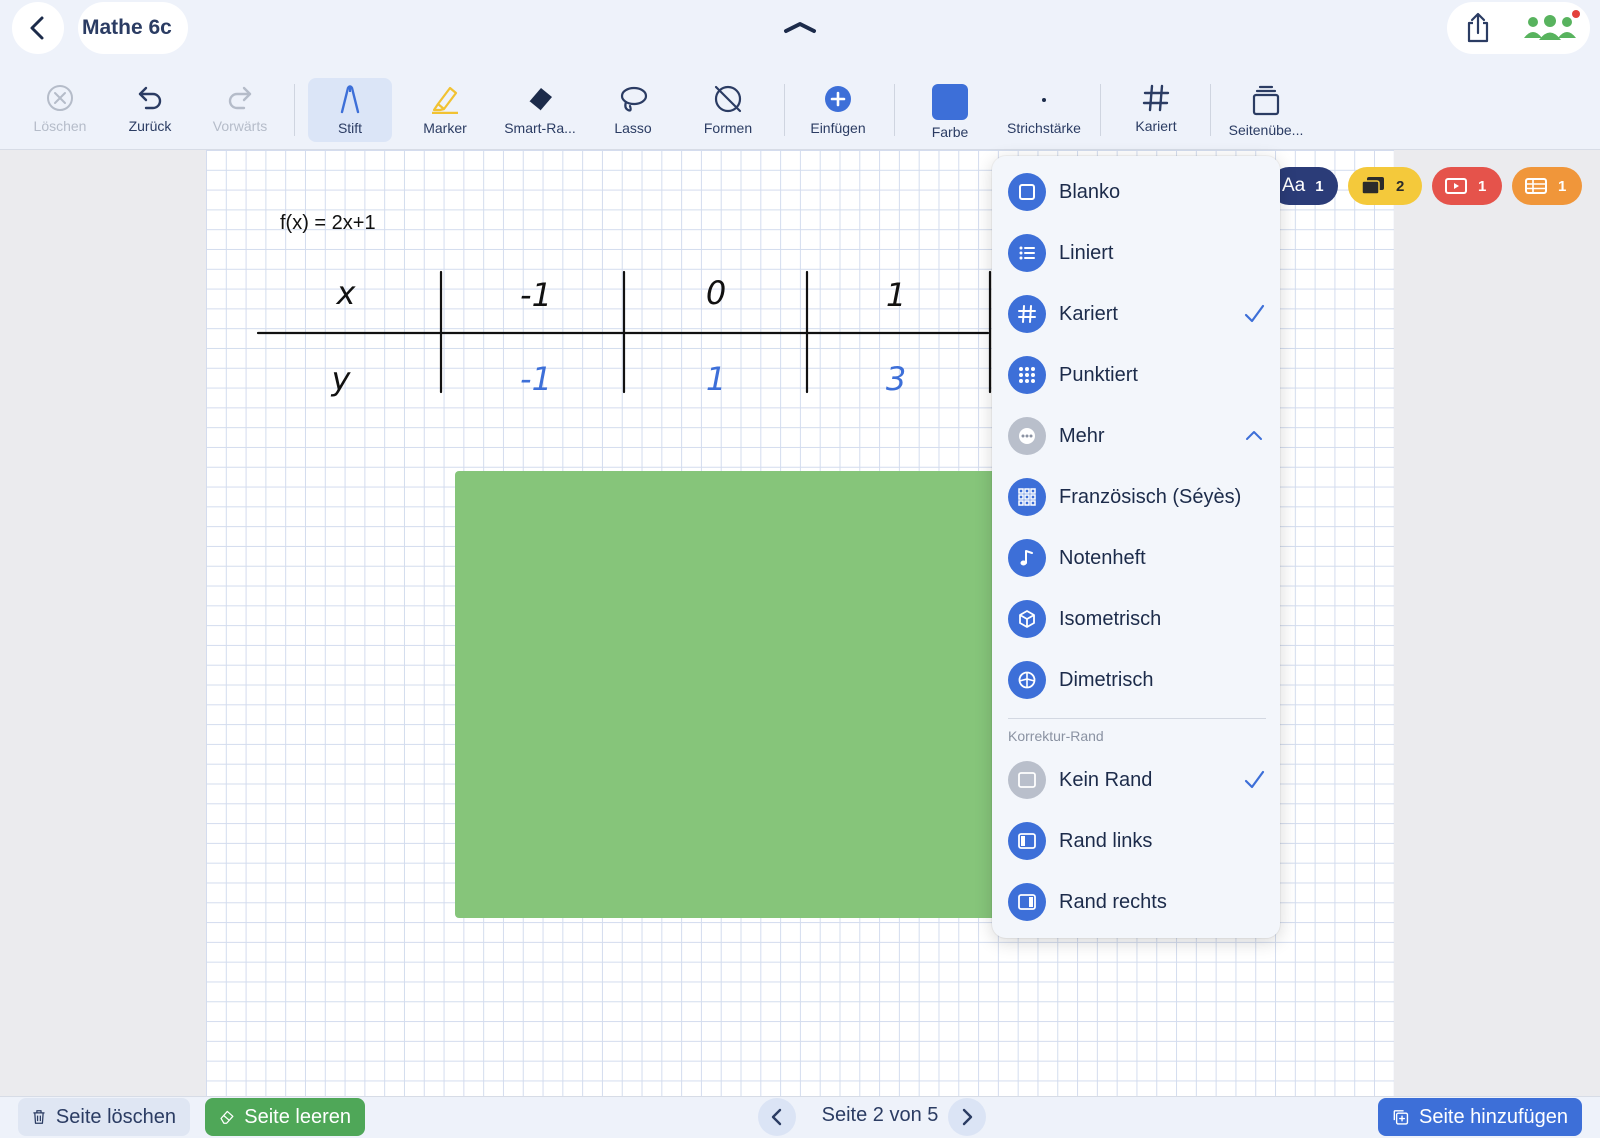 This screenshot has width=1600, height=1138. I want to click on redo-tool: Vorwärts, so click(240, 110).